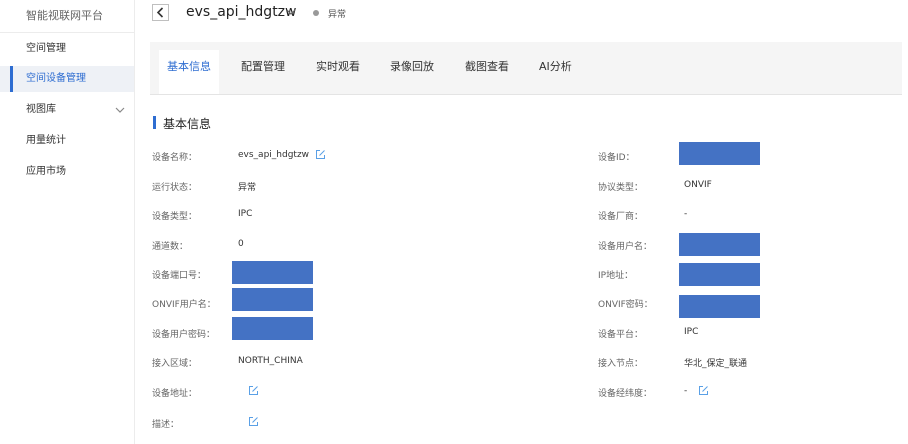 This screenshot has height=444, width=908. Describe the element at coordinates (179, 276) in the screenshot. I see `field-label-device-port: 设备端口号：` at that location.